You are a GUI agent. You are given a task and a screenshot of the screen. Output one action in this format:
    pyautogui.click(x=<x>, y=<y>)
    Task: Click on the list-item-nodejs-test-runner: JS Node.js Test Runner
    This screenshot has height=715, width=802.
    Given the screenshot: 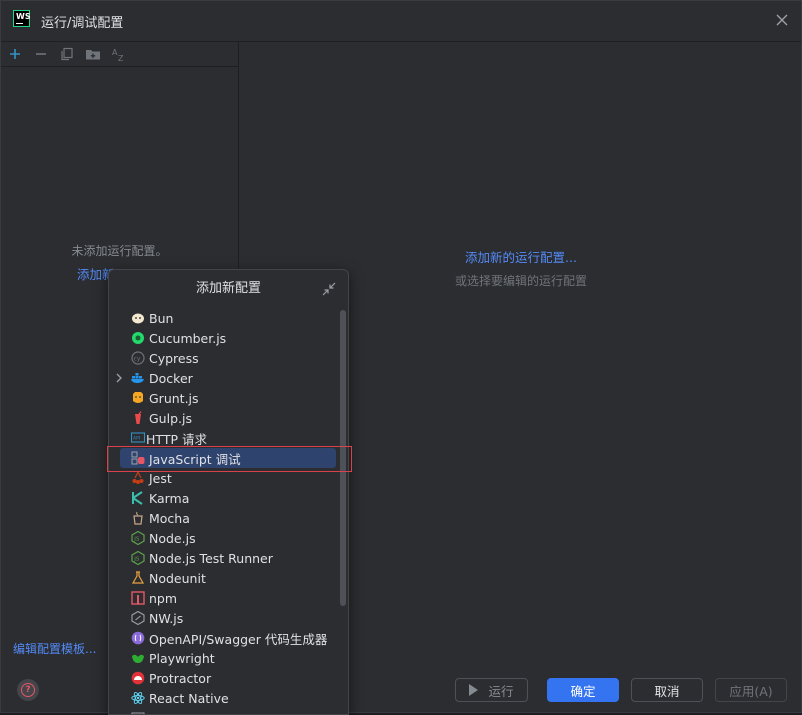 What is the action you would take?
    pyautogui.click(x=228, y=558)
    